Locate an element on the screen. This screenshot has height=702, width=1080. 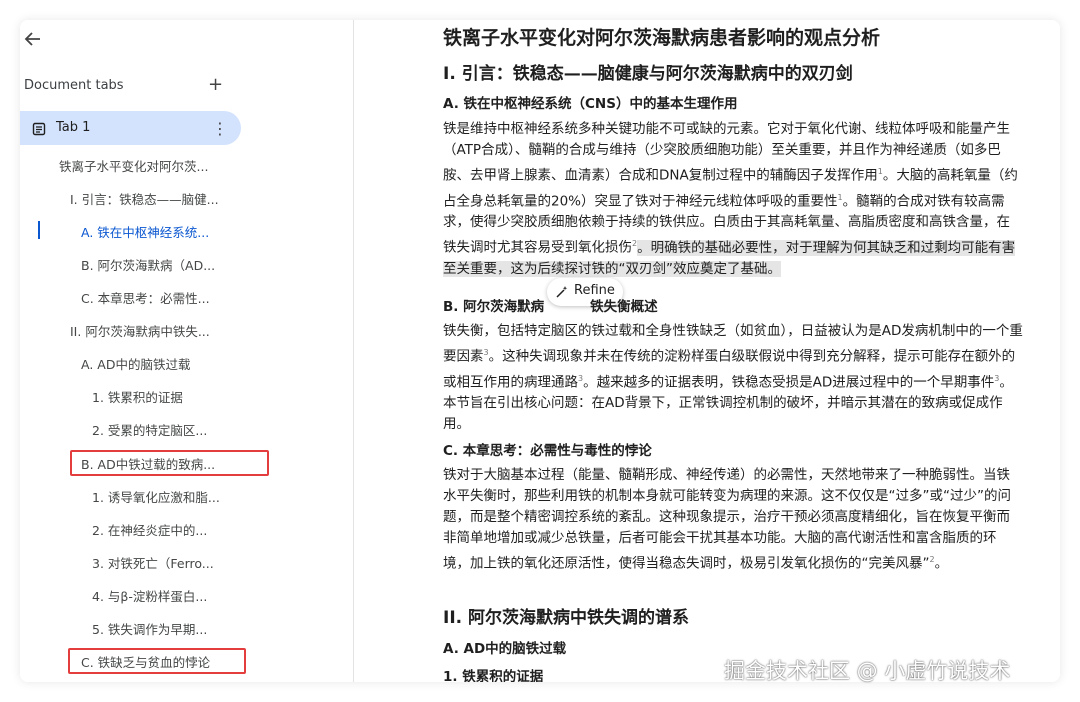
active-heading-marker is located at coordinates (39, 230).